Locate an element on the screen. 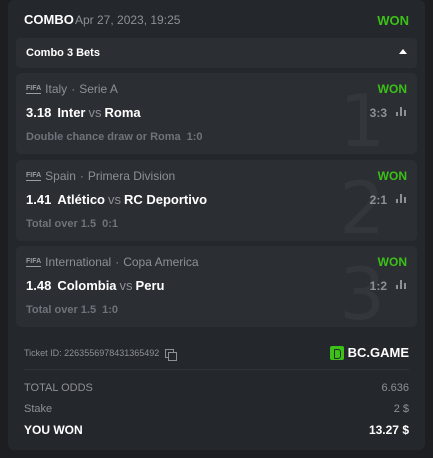 The height and width of the screenshot is (458, 433). copy-icon is located at coordinates (171, 354).